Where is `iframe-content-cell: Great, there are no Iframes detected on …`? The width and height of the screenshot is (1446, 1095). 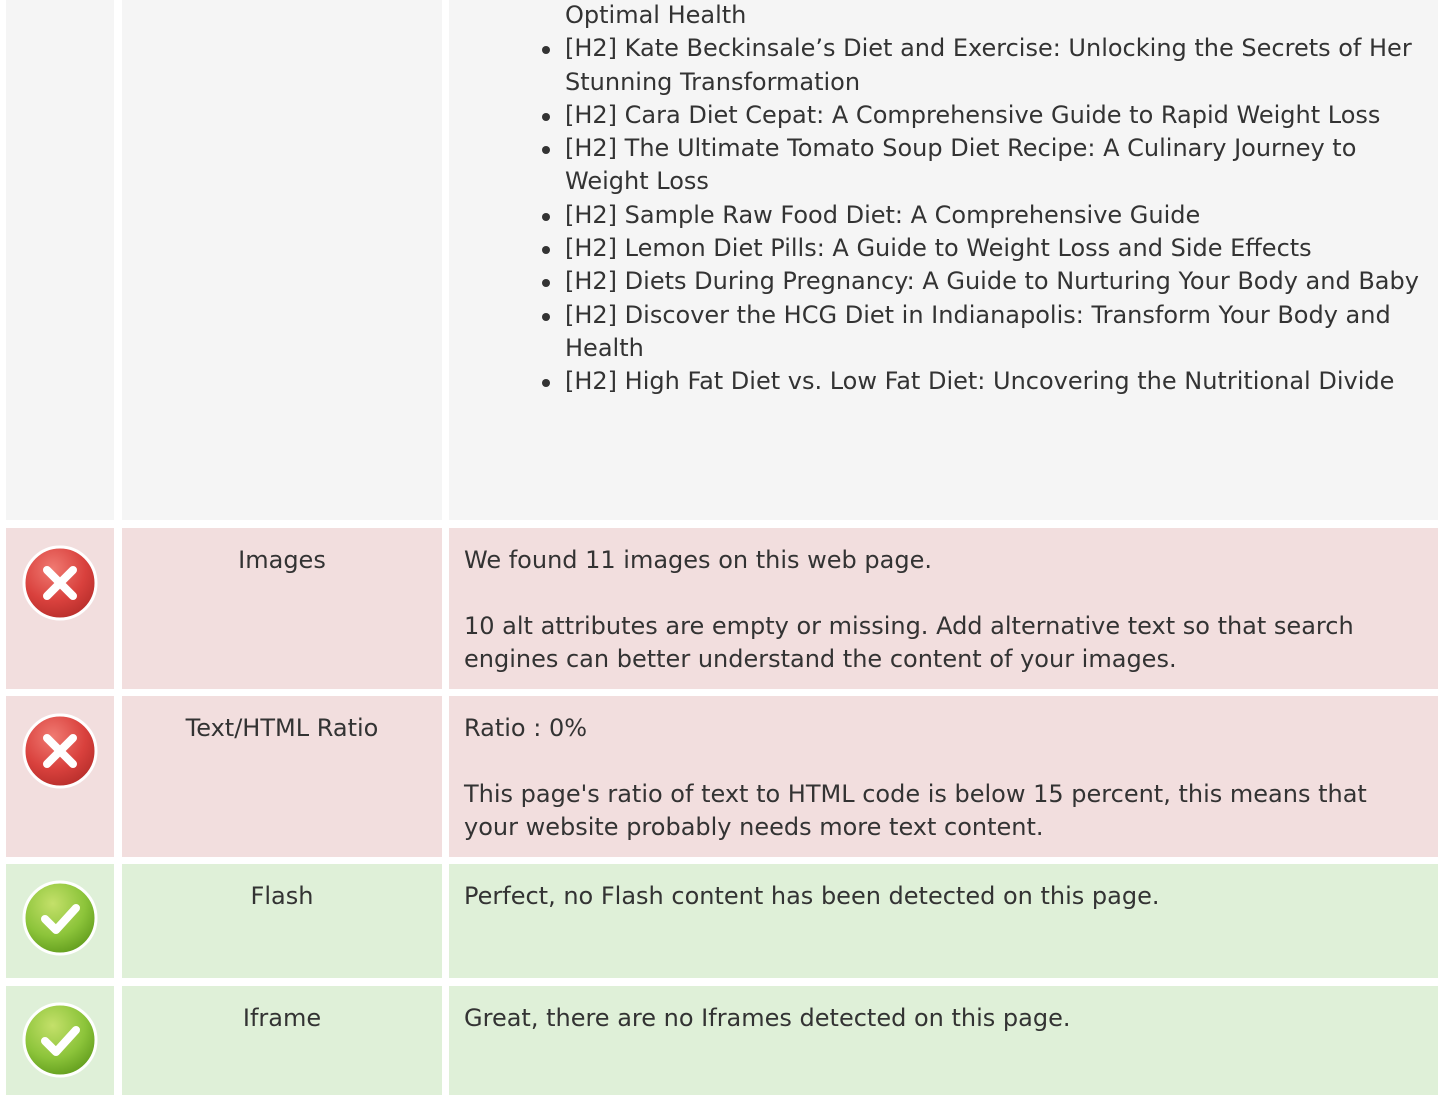
iframe-content-cell: Great, there are no Iframes detected on … is located at coordinates (943, 1040).